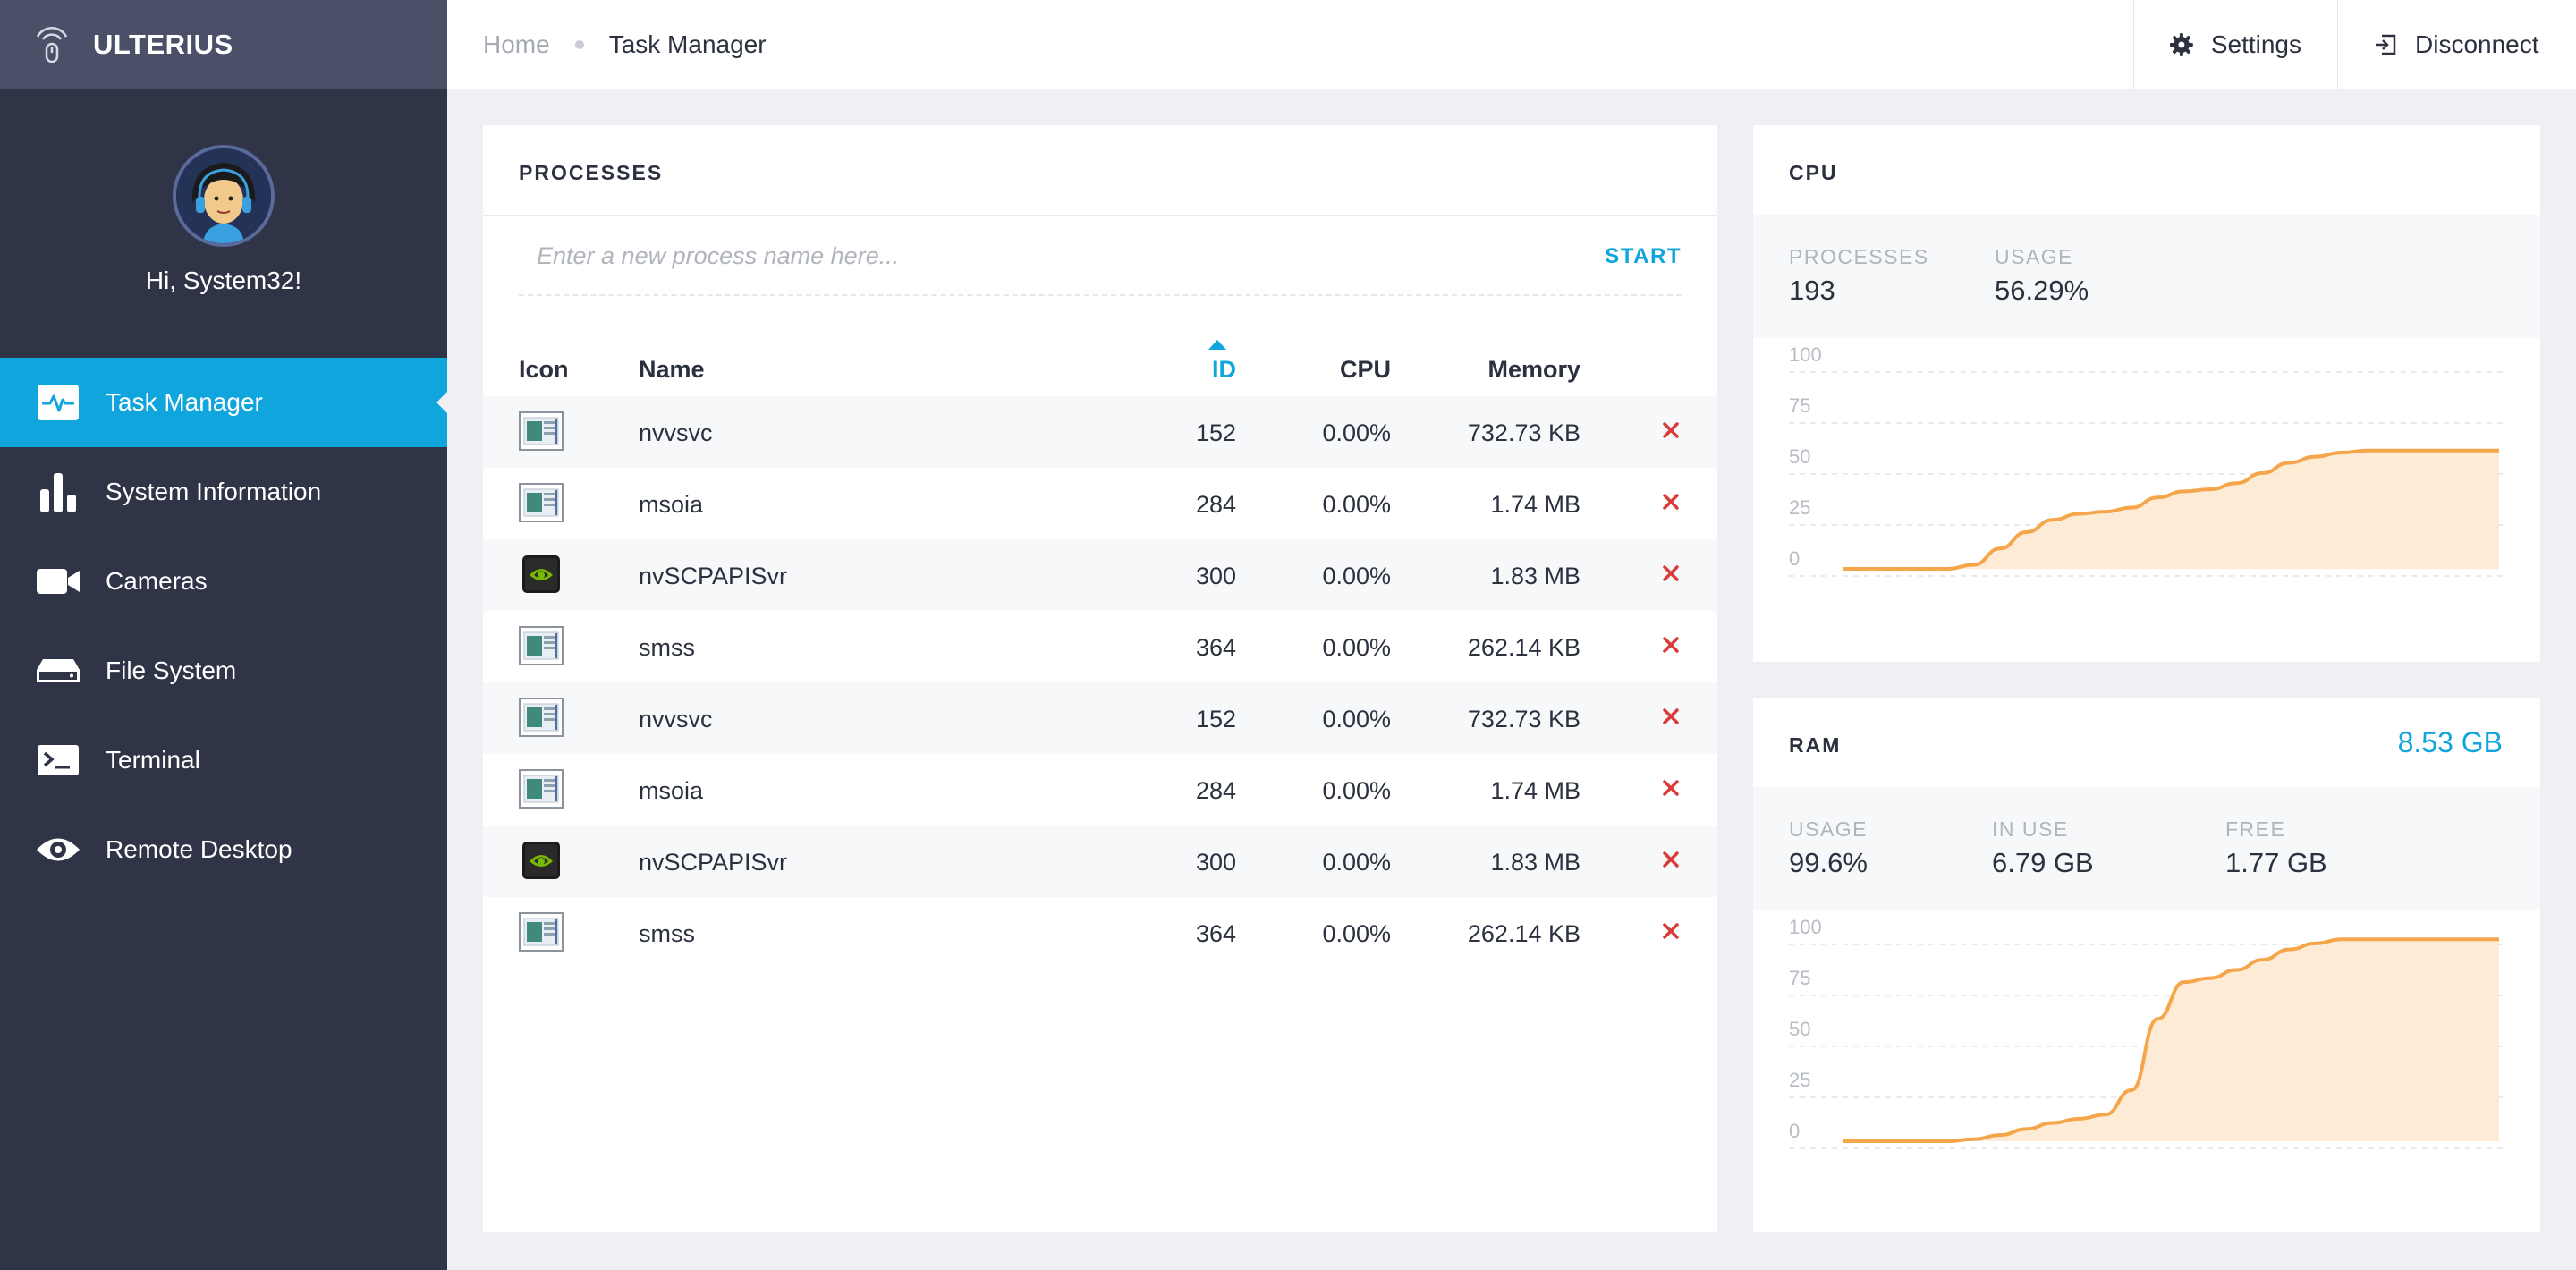  I want to click on user-greeting: Hi, System32!, so click(223, 281).